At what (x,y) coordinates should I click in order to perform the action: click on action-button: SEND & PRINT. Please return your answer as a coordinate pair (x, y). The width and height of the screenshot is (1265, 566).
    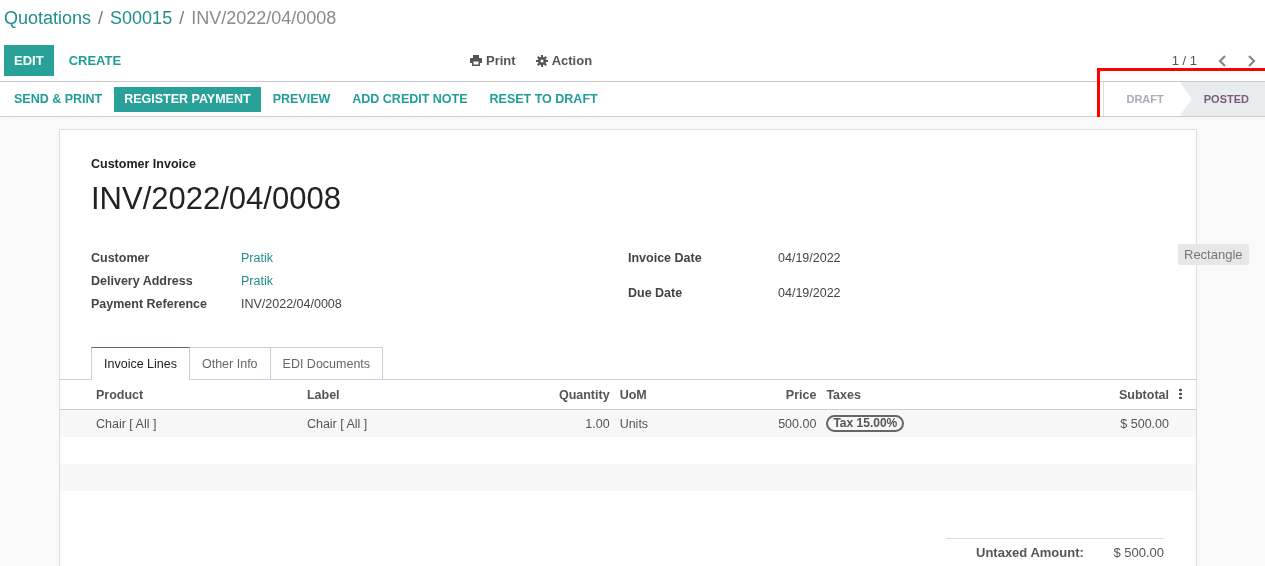
    Looking at the image, I should click on (58, 99).